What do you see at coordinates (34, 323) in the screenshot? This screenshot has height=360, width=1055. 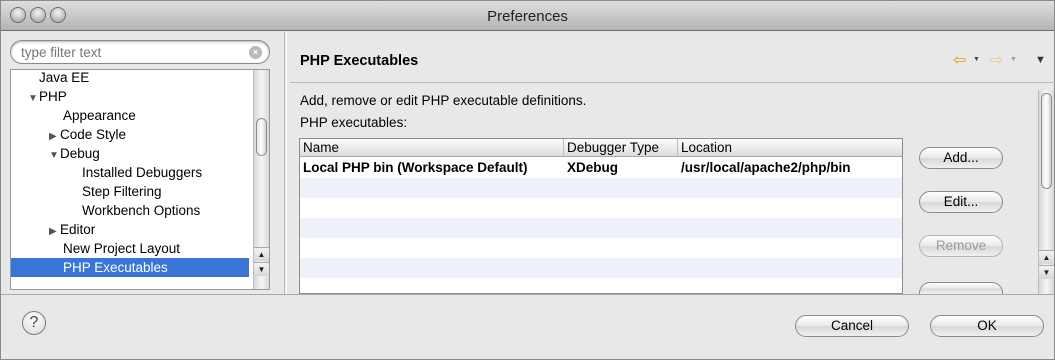 I see `help-icon: ?` at bounding box center [34, 323].